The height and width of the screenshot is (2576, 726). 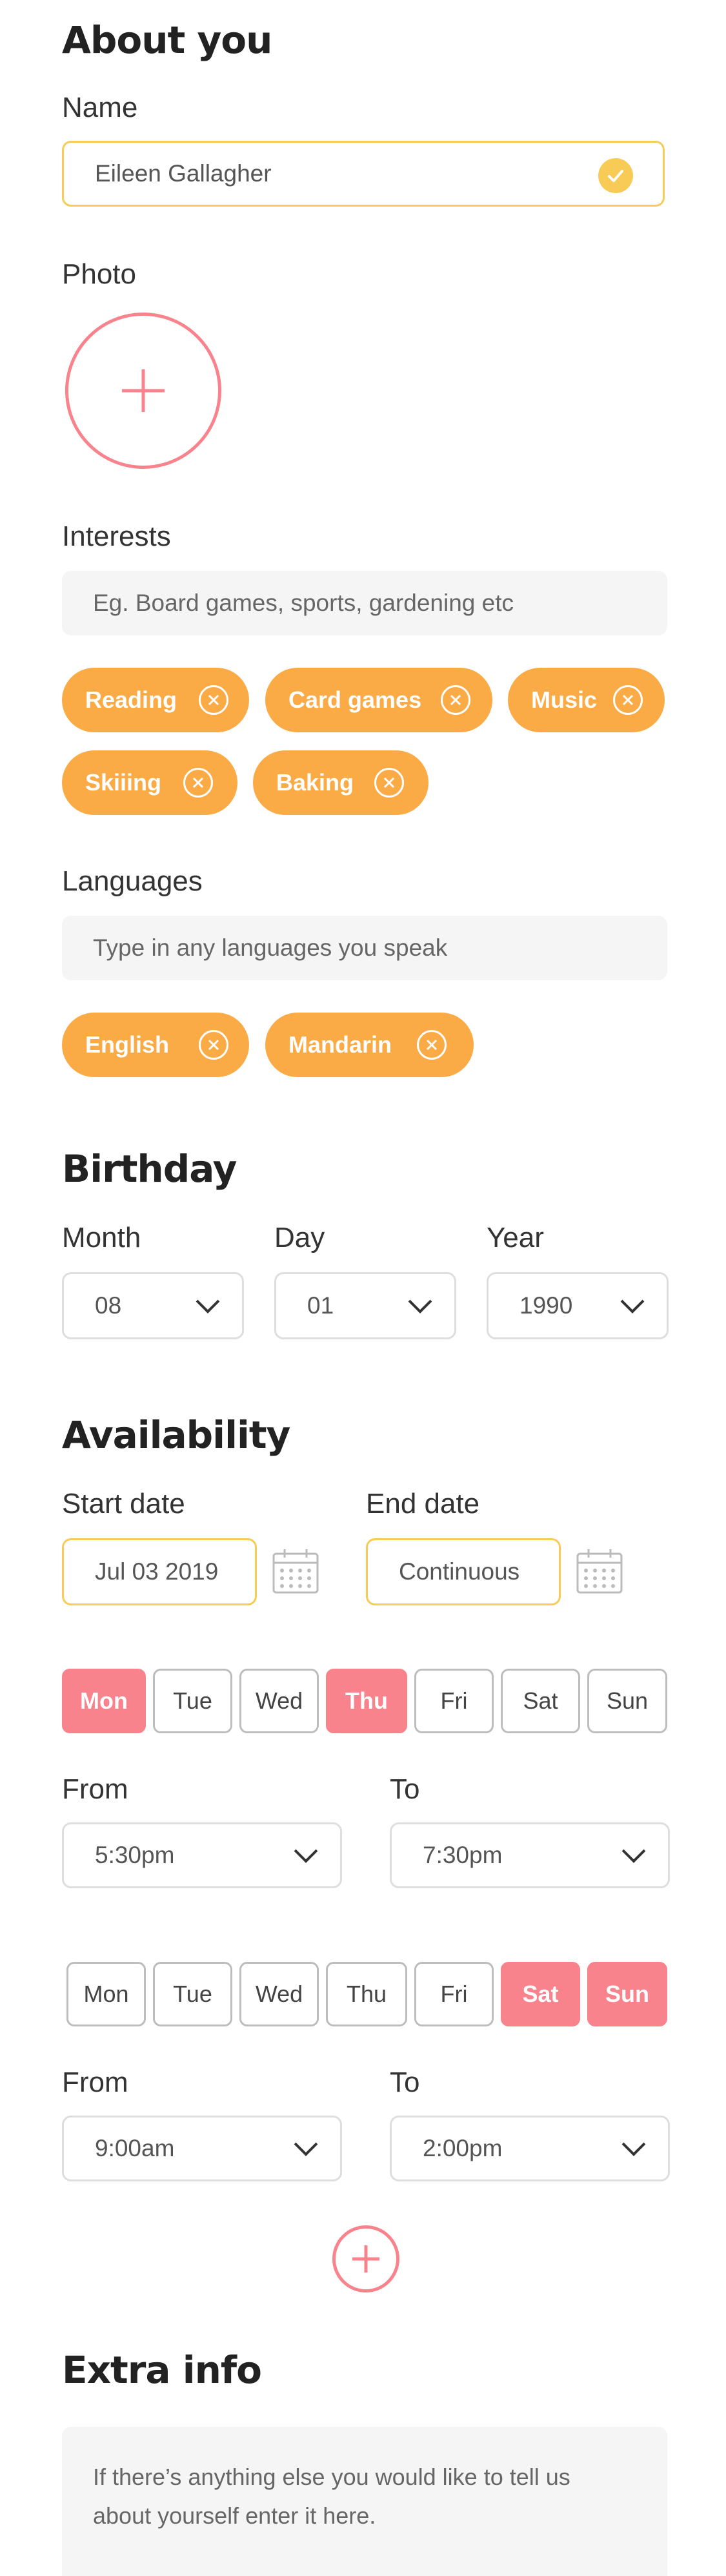 I want to click on languages-label: Languages, so click(x=132, y=881).